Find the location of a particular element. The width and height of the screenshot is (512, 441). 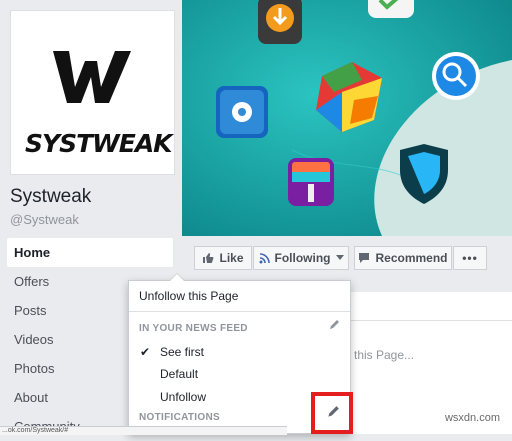

like-button: Like is located at coordinates (223, 258).